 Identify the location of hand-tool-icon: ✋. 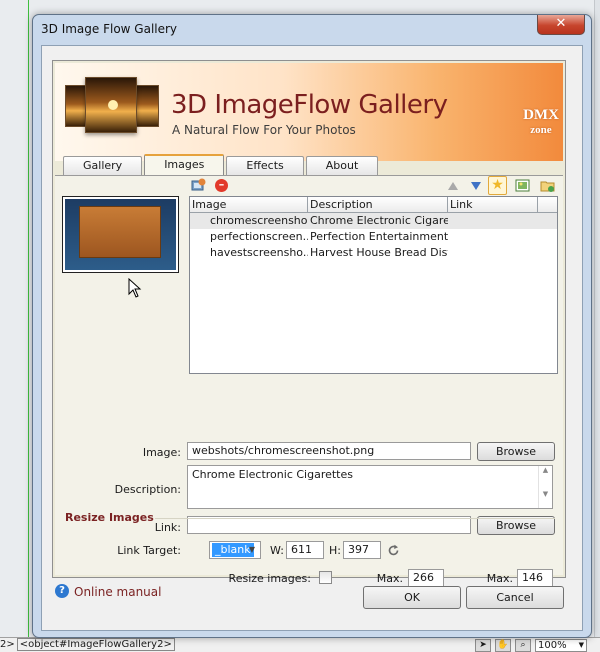
(503, 645).